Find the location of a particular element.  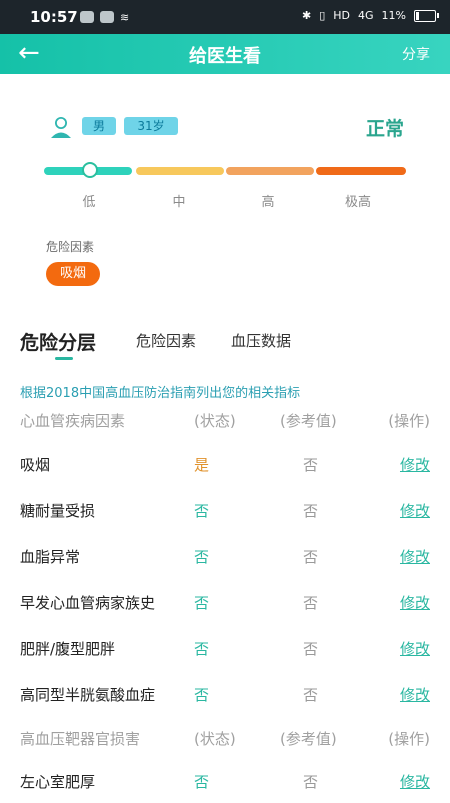

bluetooth-icon: ✱ is located at coordinates (306, 15).